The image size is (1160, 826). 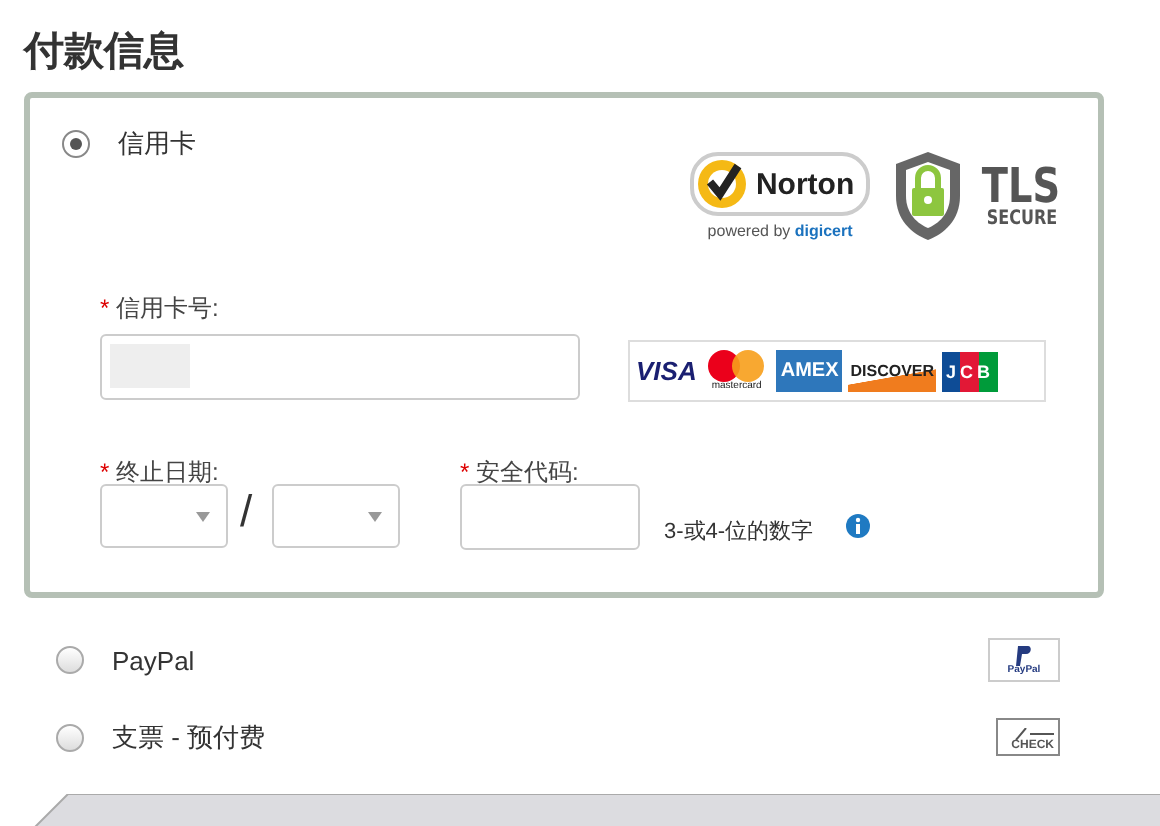 I want to click on option-label: 信用卡, so click(x=157, y=144).